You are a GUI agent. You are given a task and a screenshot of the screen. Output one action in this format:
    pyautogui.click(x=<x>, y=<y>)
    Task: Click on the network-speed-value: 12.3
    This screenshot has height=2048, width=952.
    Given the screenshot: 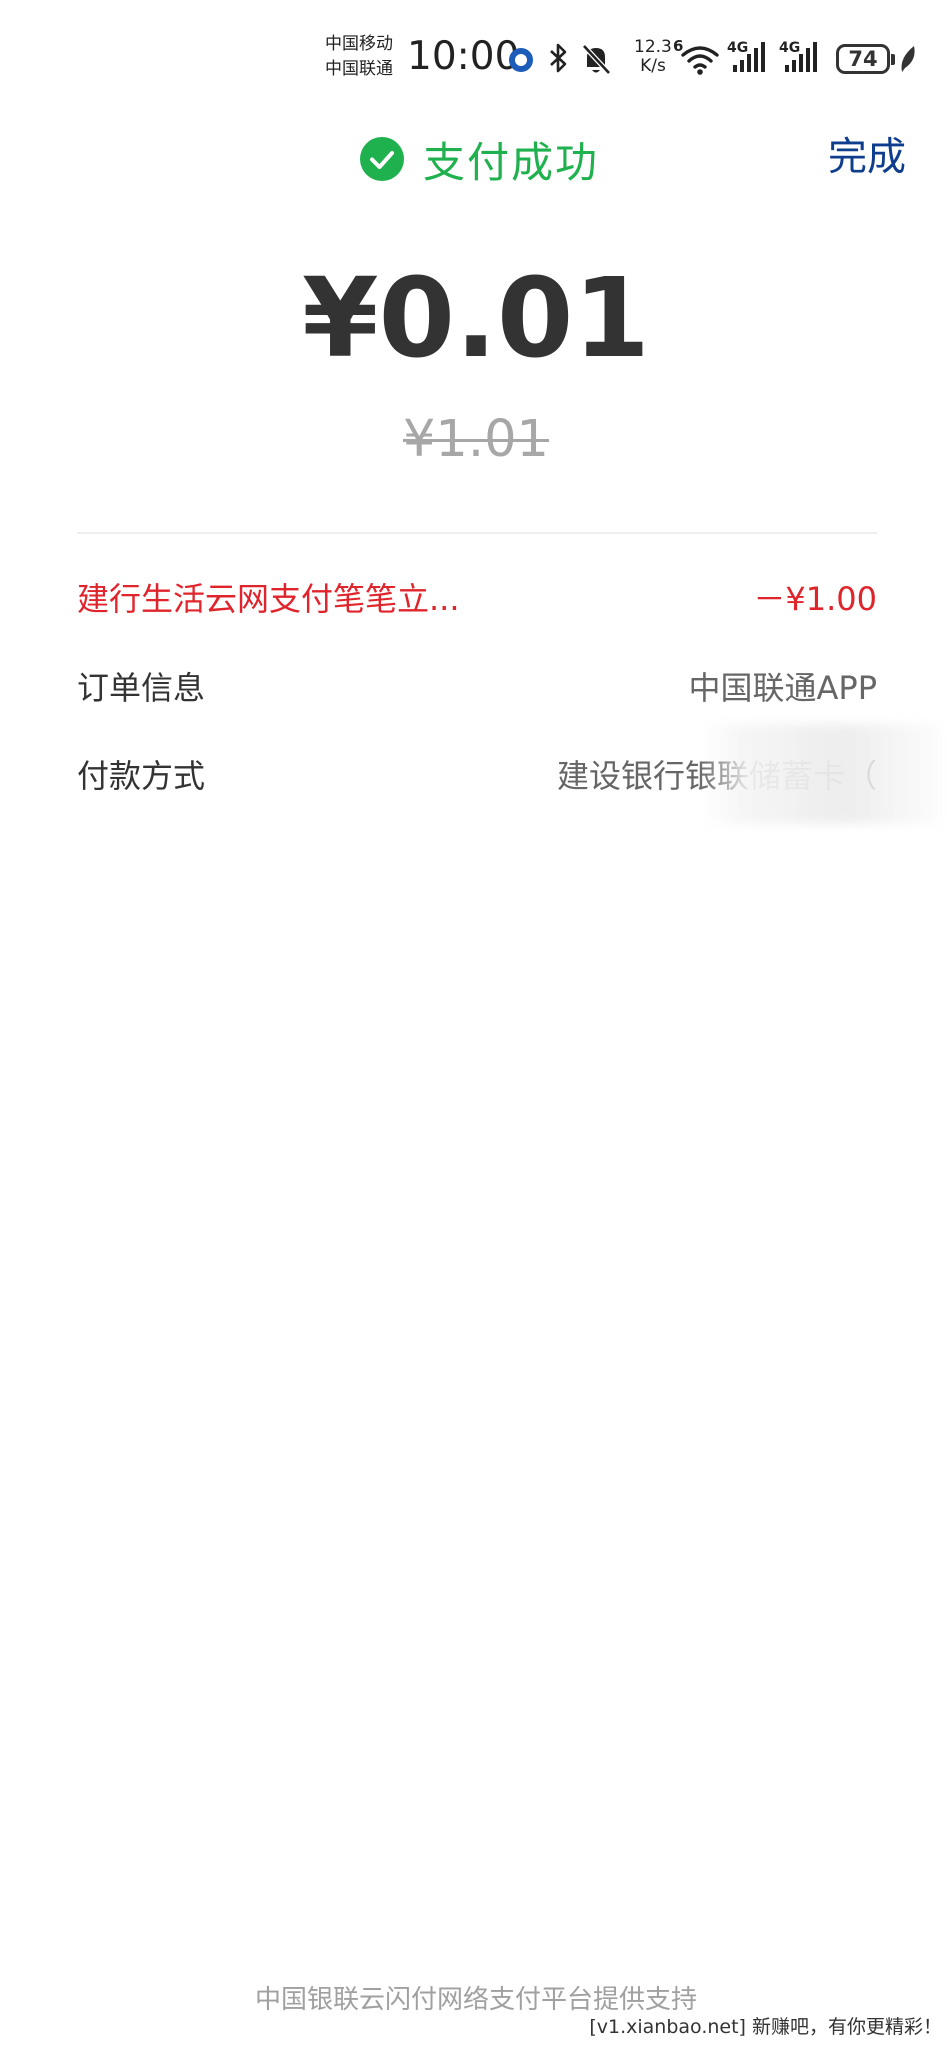 What is the action you would take?
    pyautogui.click(x=653, y=47)
    